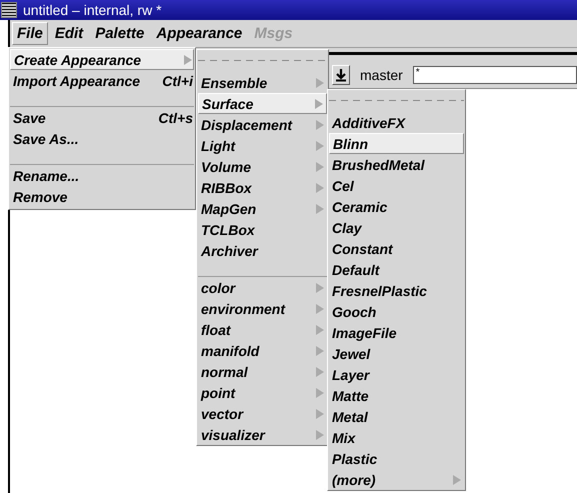 The width and height of the screenshot is (577, 493). I want to click on menu-item: Layer, so click(396, 374).